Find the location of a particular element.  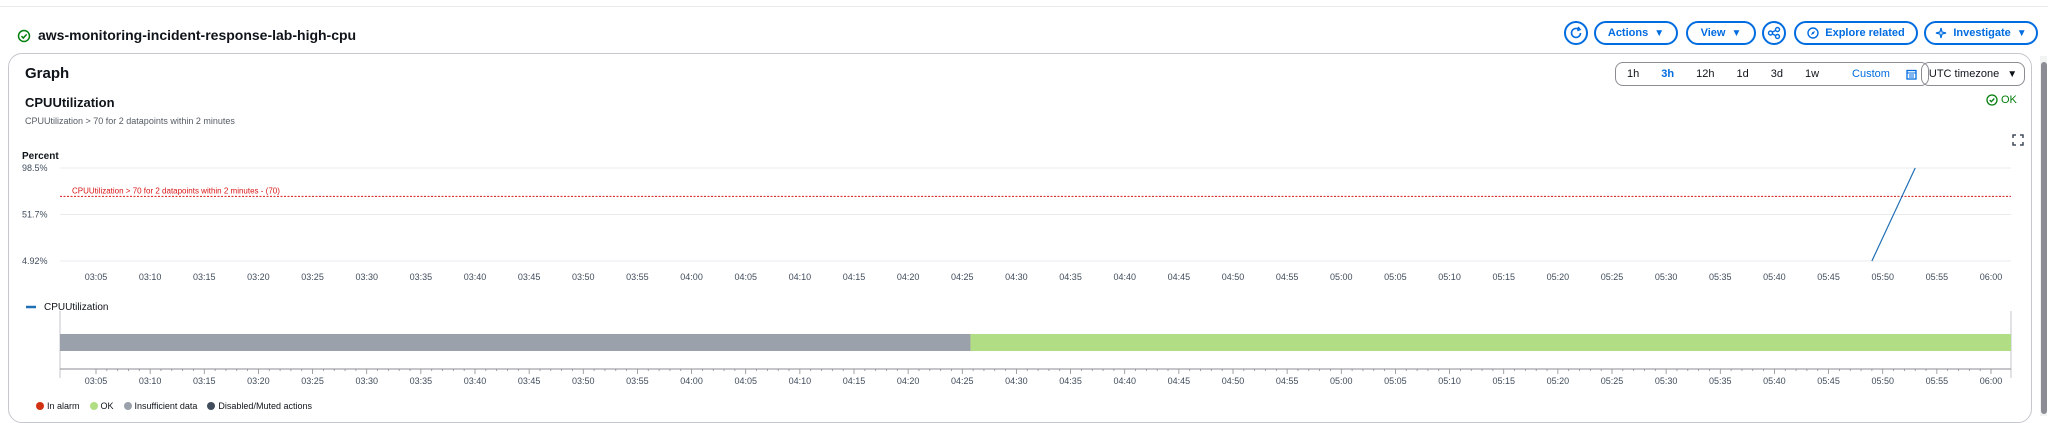

x-tick-label: 04:55 is located at coordinates (1287, 277).